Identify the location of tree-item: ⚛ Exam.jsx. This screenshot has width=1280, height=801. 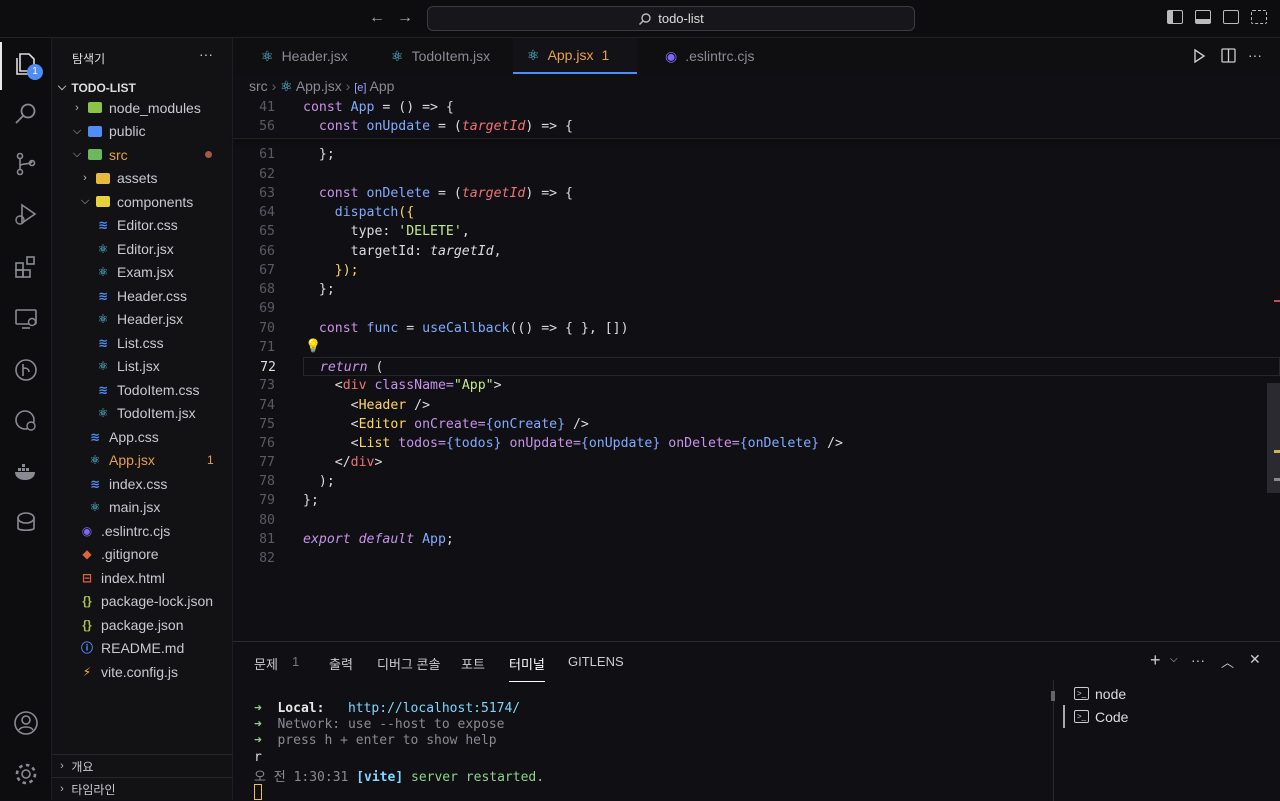
(142, 272).